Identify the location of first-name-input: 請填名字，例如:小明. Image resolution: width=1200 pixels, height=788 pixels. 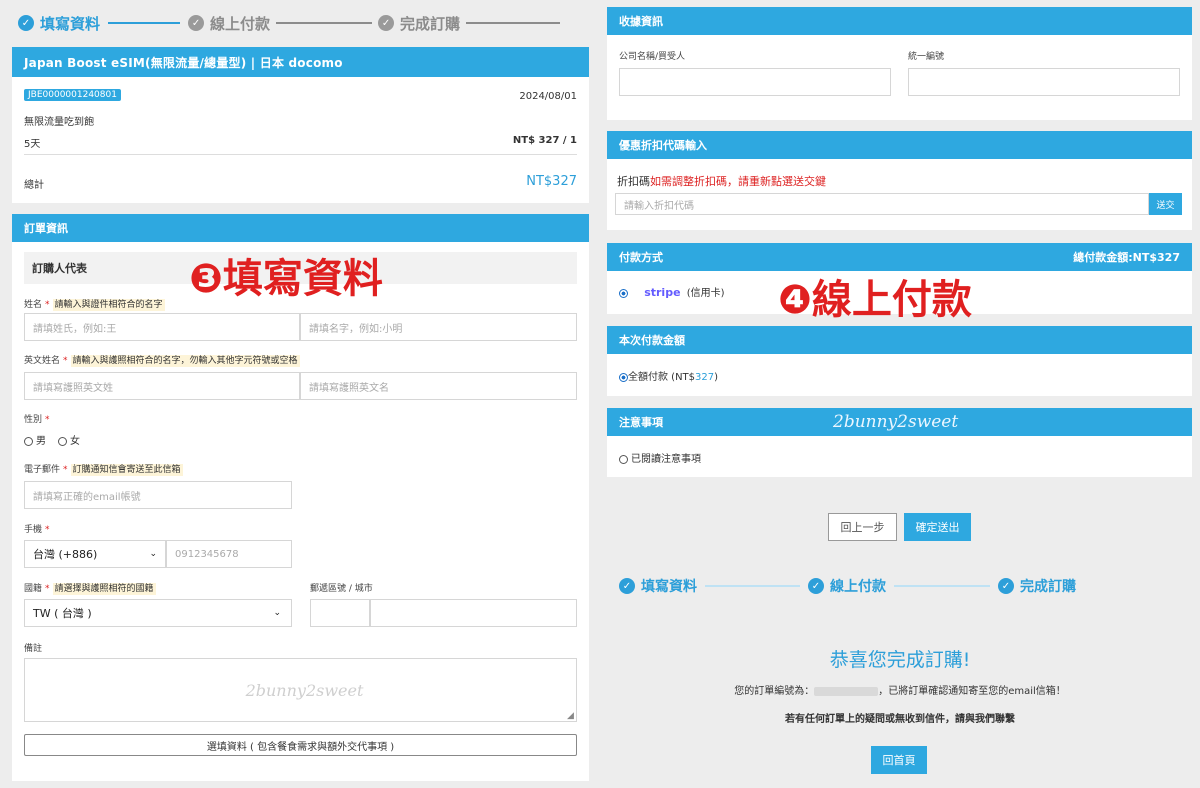
(438, 327).